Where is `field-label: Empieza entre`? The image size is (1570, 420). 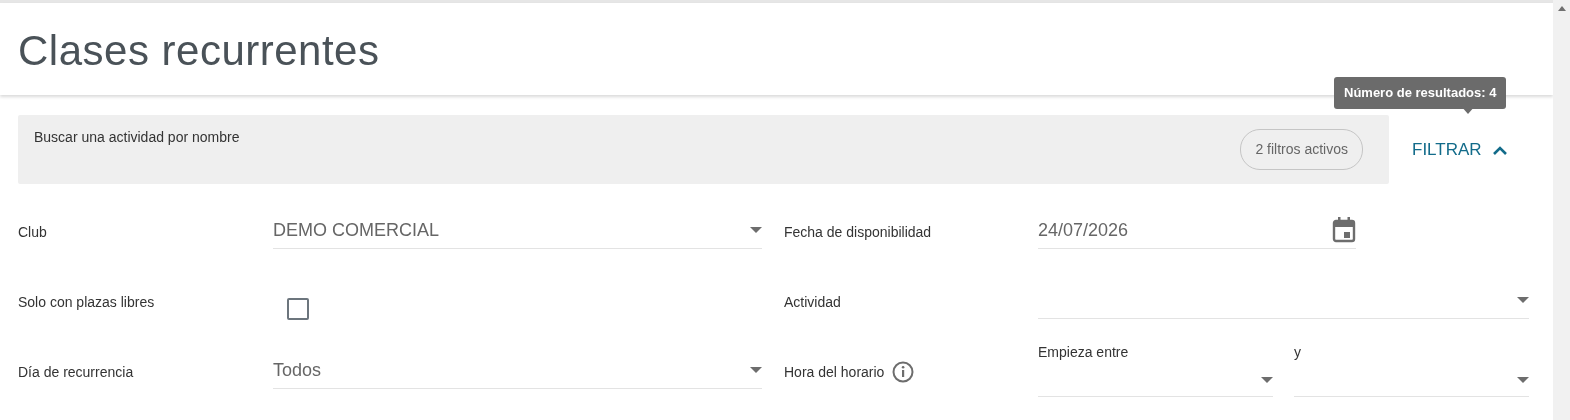
field-label: Empieza entre is located at coordinates (1084, 352).